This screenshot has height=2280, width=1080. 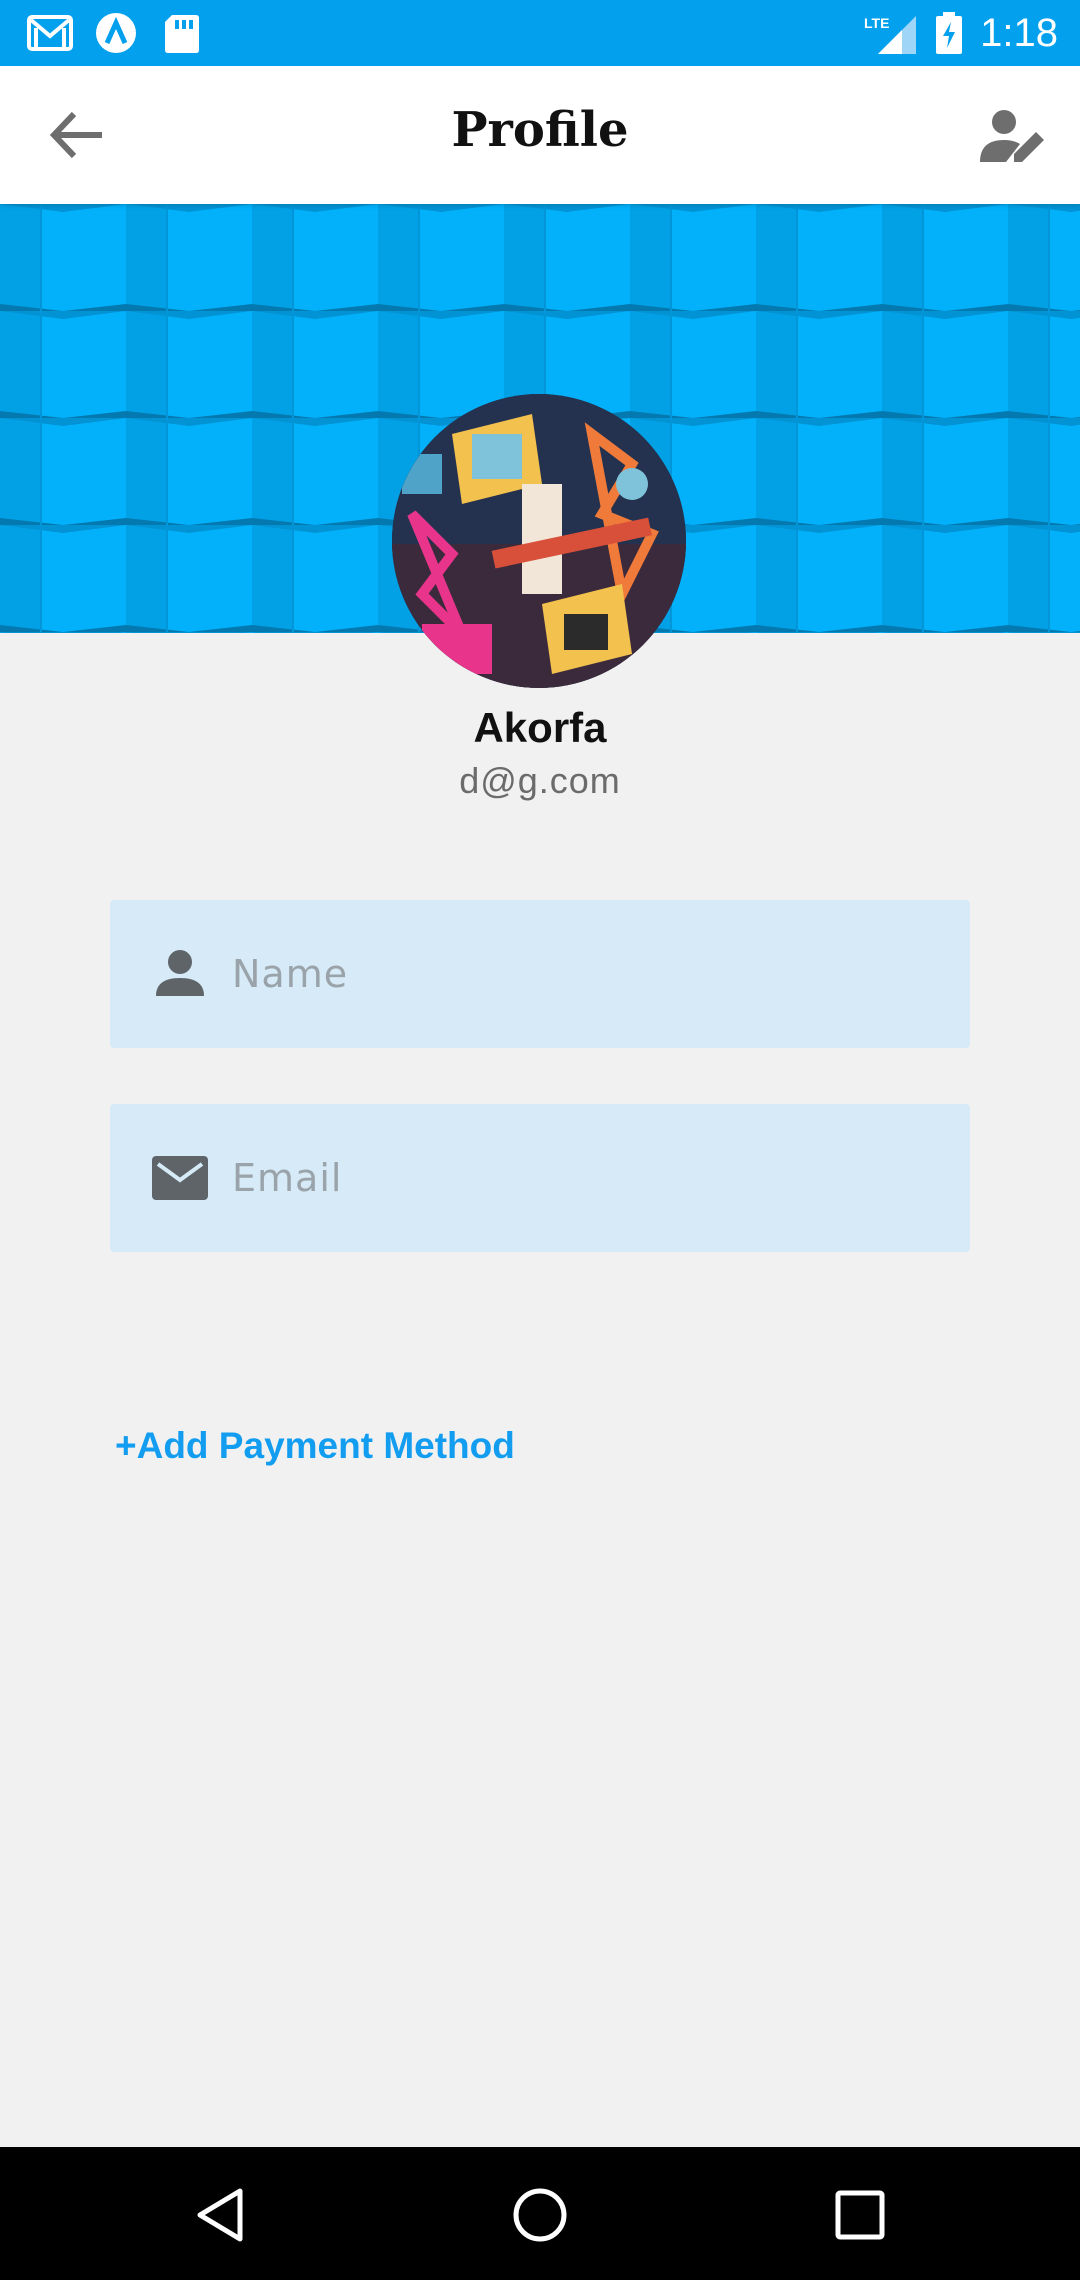 What do you see at coordinates (50, 33) in the screenshot?
I see `gmail-icon` at bounding box center [50, 33].